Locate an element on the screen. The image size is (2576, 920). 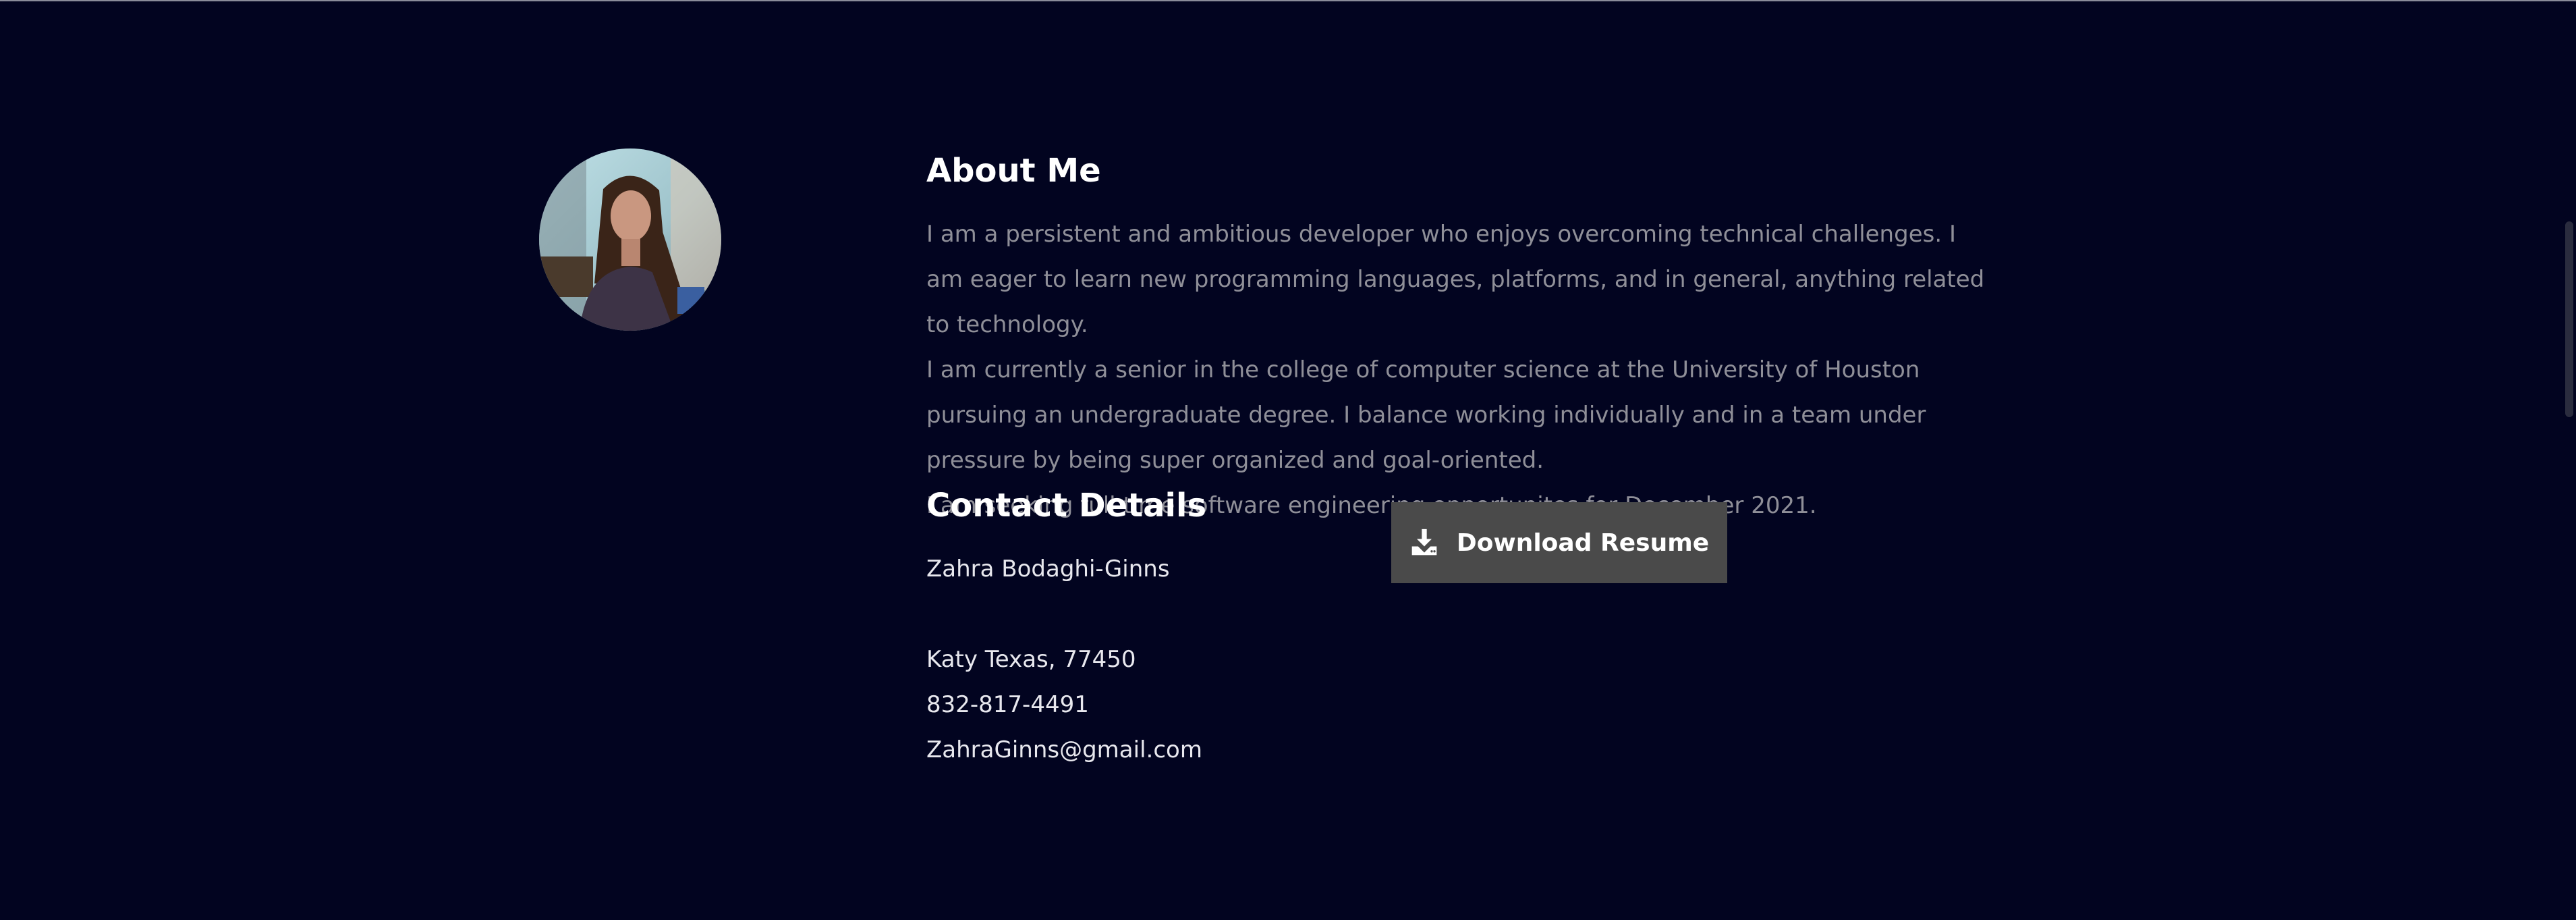
contact-phone: 832-817-4491 is located at coordinates (1007, 704).